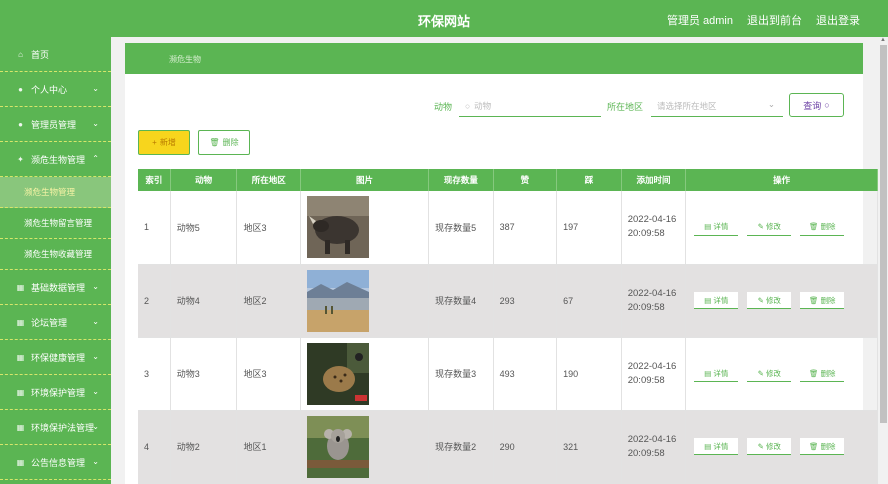  What do you see at coordinates (49, 89) in the screenshot?
I see `sidebar-item-label: 个人中心` at bounding box center [49, 89].